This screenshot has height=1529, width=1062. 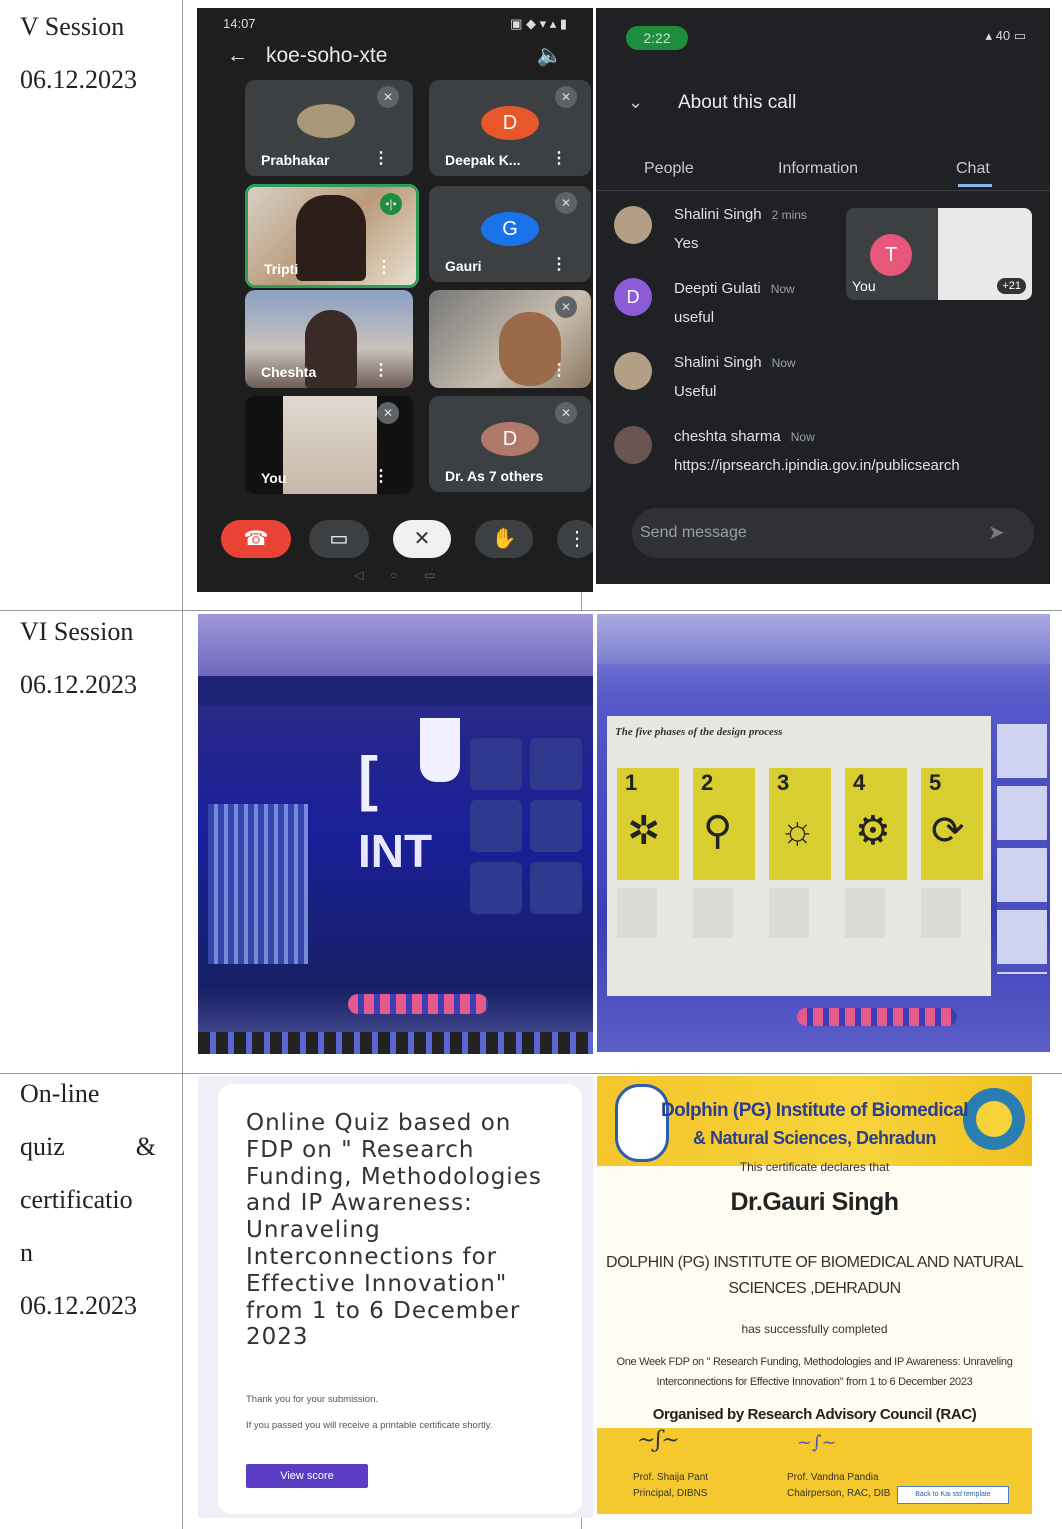 I want to click on tab-people: People, so click(x=669, y=169).